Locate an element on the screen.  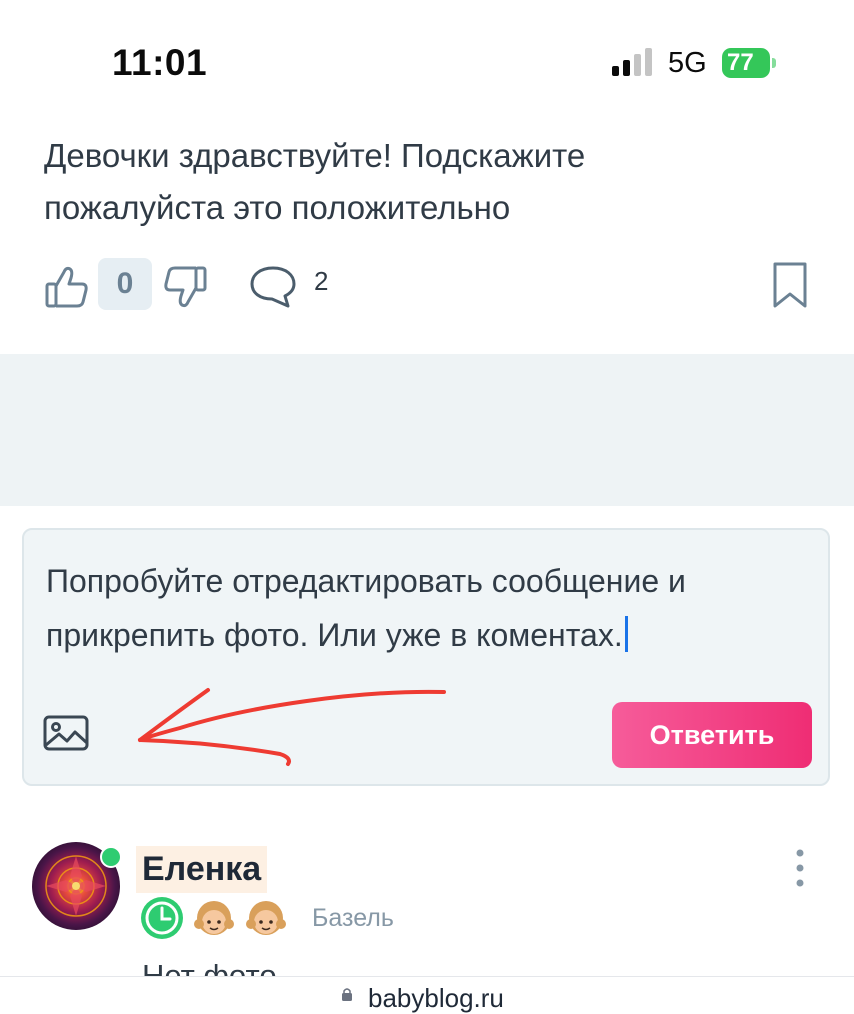
image-icon is located at coordinates (66, 733).